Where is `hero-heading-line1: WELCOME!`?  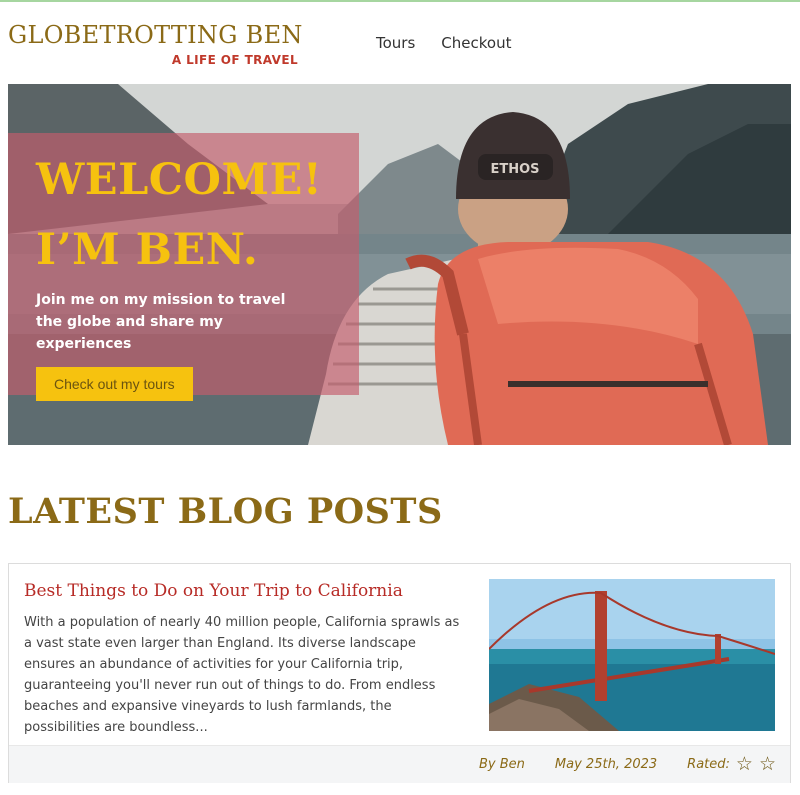
hero-heading-line1: WELCOME! is located at coordinates (179, 180).